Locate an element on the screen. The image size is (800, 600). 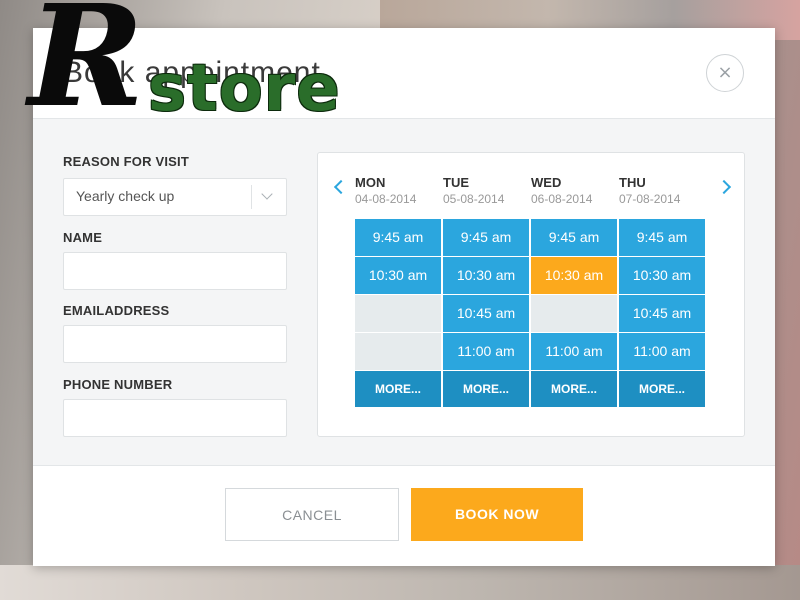
day-header-mon: MON 04-08-2014 is located at coordinates (399, 190).